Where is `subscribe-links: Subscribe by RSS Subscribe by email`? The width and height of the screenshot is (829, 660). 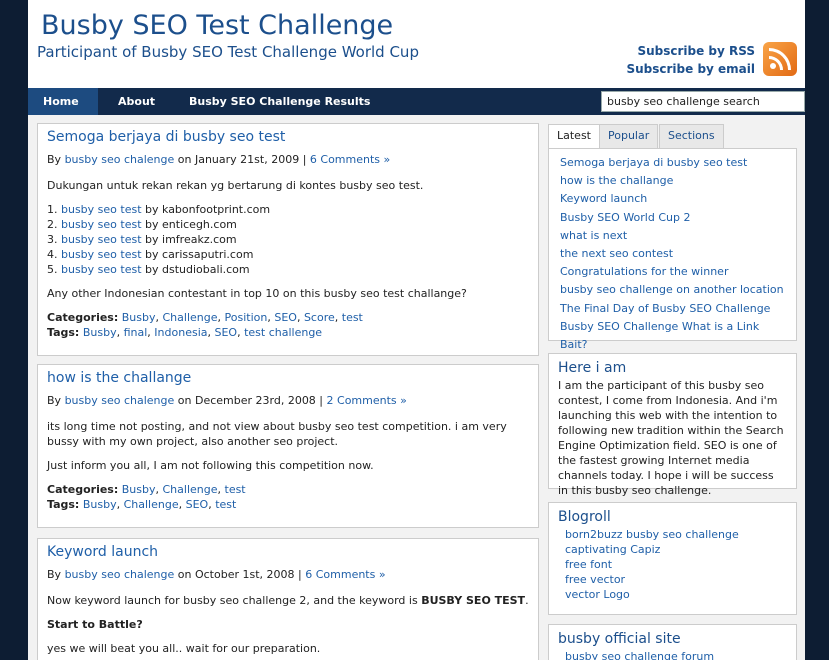
subscribe-links: Subscribe by RSS Subscribe by email is located at coordinates (690, 60).